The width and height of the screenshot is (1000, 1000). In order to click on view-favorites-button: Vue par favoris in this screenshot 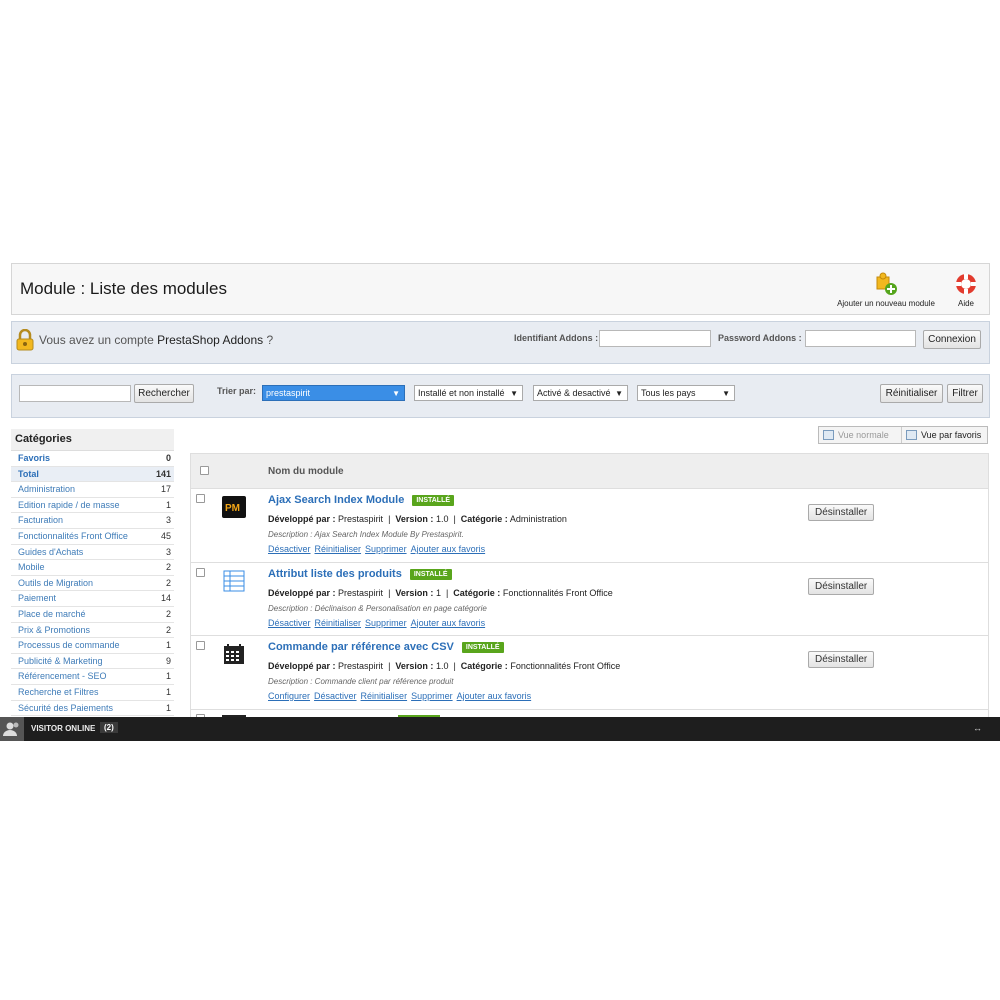, I will do `click(941, 435)`.